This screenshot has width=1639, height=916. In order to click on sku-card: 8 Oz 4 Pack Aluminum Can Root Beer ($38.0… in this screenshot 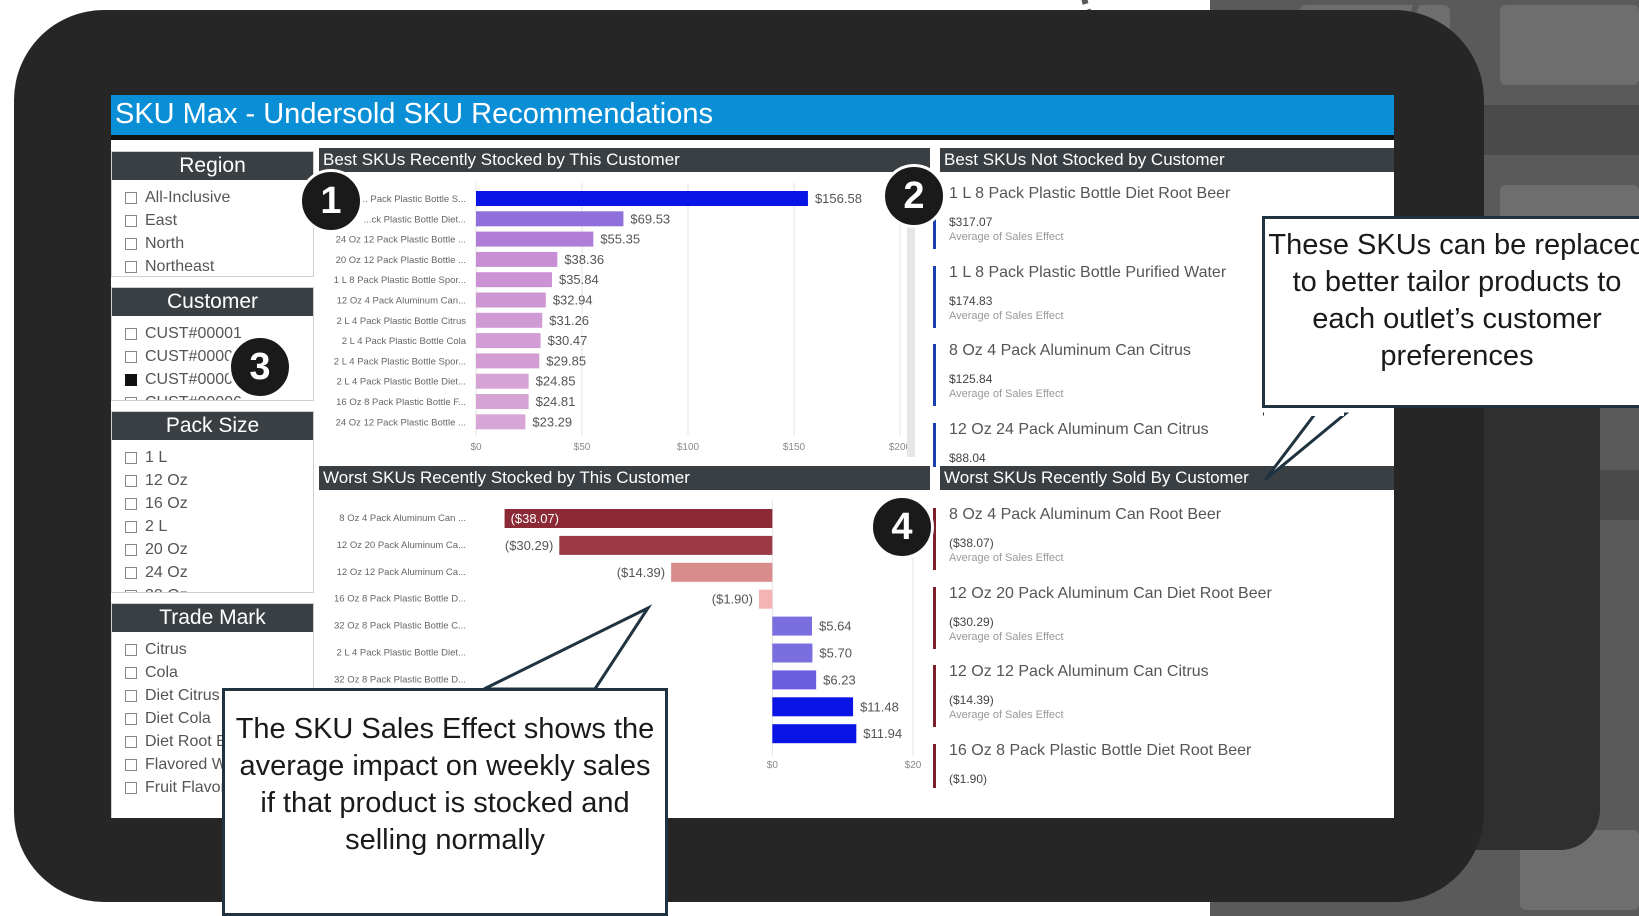, I will do `click(1123, 544)`.